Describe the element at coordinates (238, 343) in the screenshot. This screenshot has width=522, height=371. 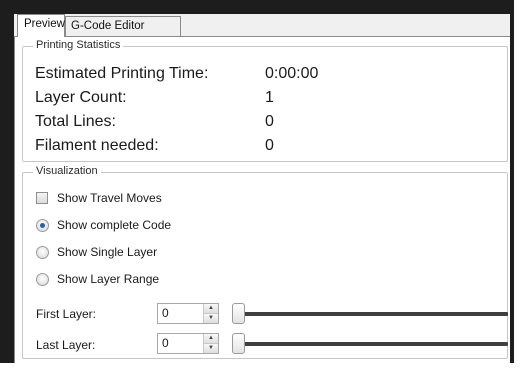
I see `last-layer-slider-thumb` at that location.